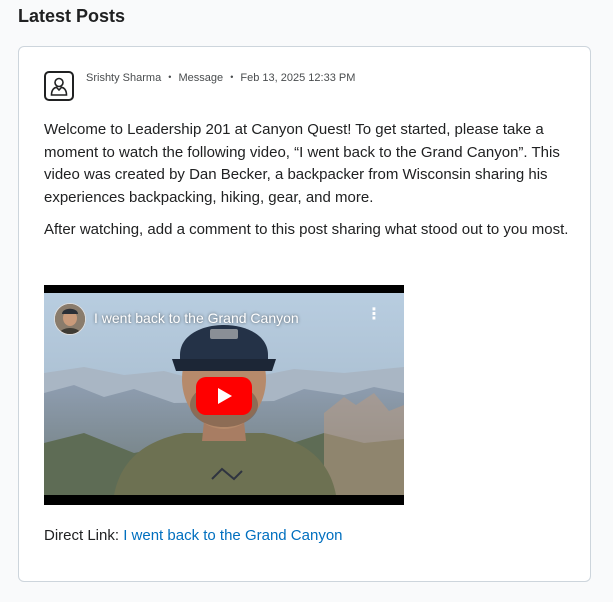 The image size is (613, 602). What do you see at coordinates (196, 318) in the screenshot?
I see `video-title: I went back to the Grand Canyon` at bounding box center [196, 318].